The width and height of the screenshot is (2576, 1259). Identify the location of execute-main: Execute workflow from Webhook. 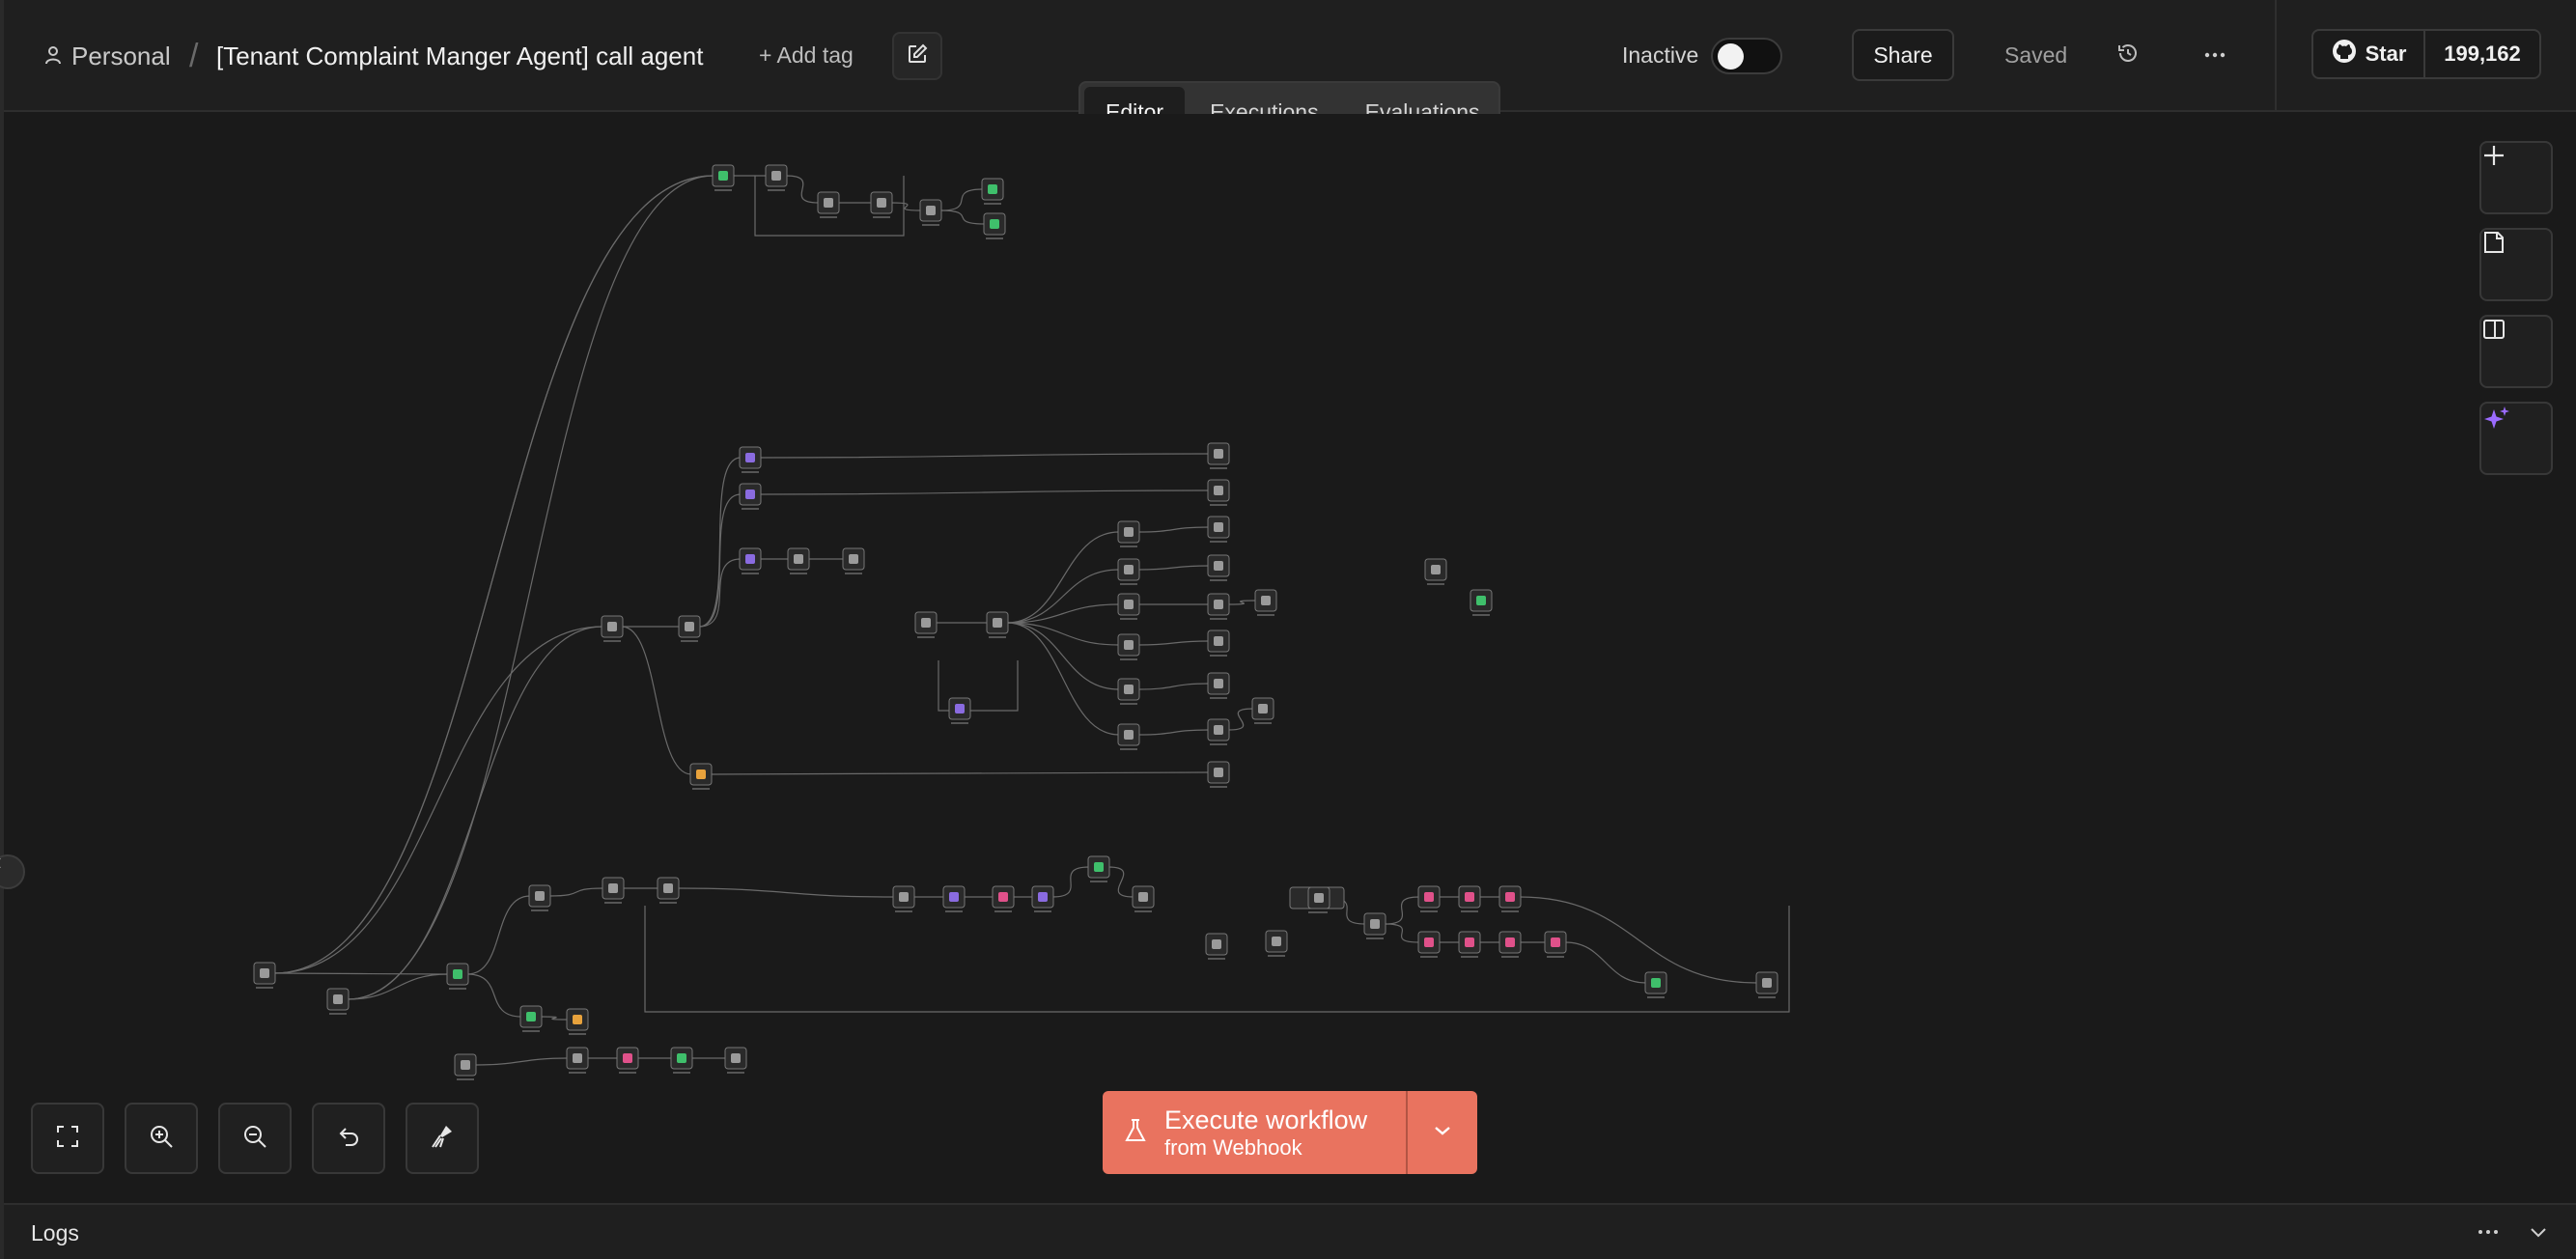
(1255, 1132).